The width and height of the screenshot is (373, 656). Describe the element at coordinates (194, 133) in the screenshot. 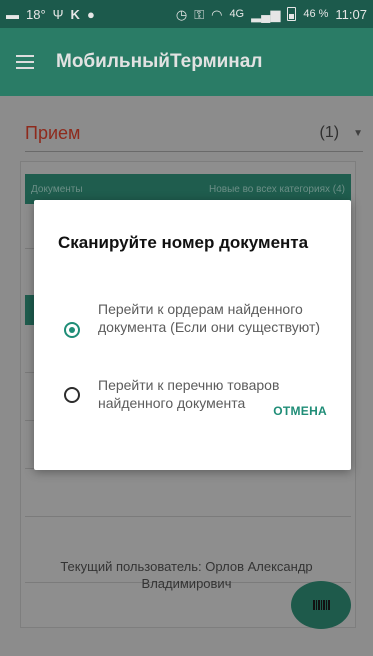

I see `operation-selector: Прием (1) ▼` at that location.